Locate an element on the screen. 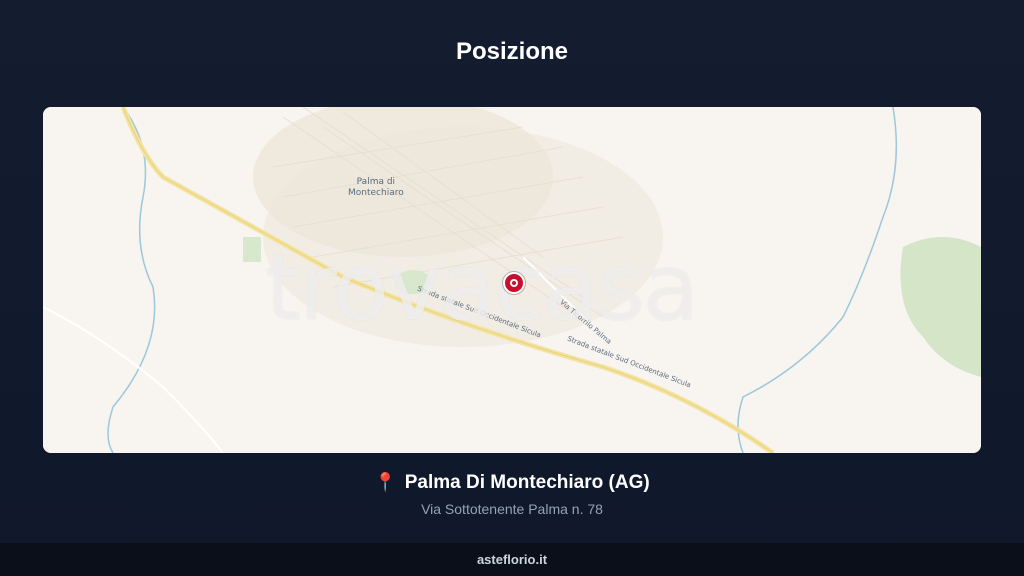 This screenshot has width=1024, height=576. location-title: 📍 Palma Di Montechiaro (AG) is located at coordinates (512, 483).